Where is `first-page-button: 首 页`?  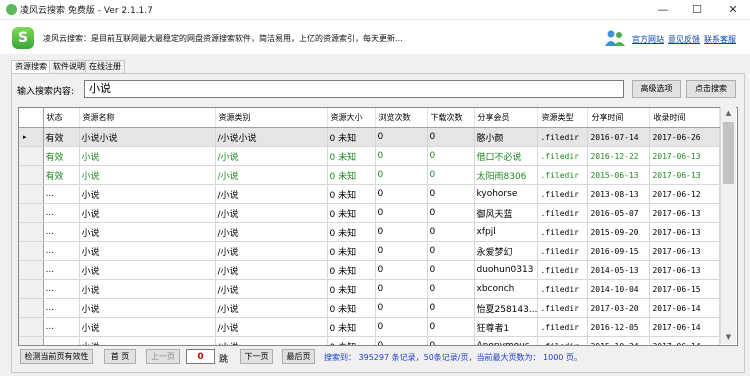
first-page-button: 首 页 is located at coordinates (120, 356).